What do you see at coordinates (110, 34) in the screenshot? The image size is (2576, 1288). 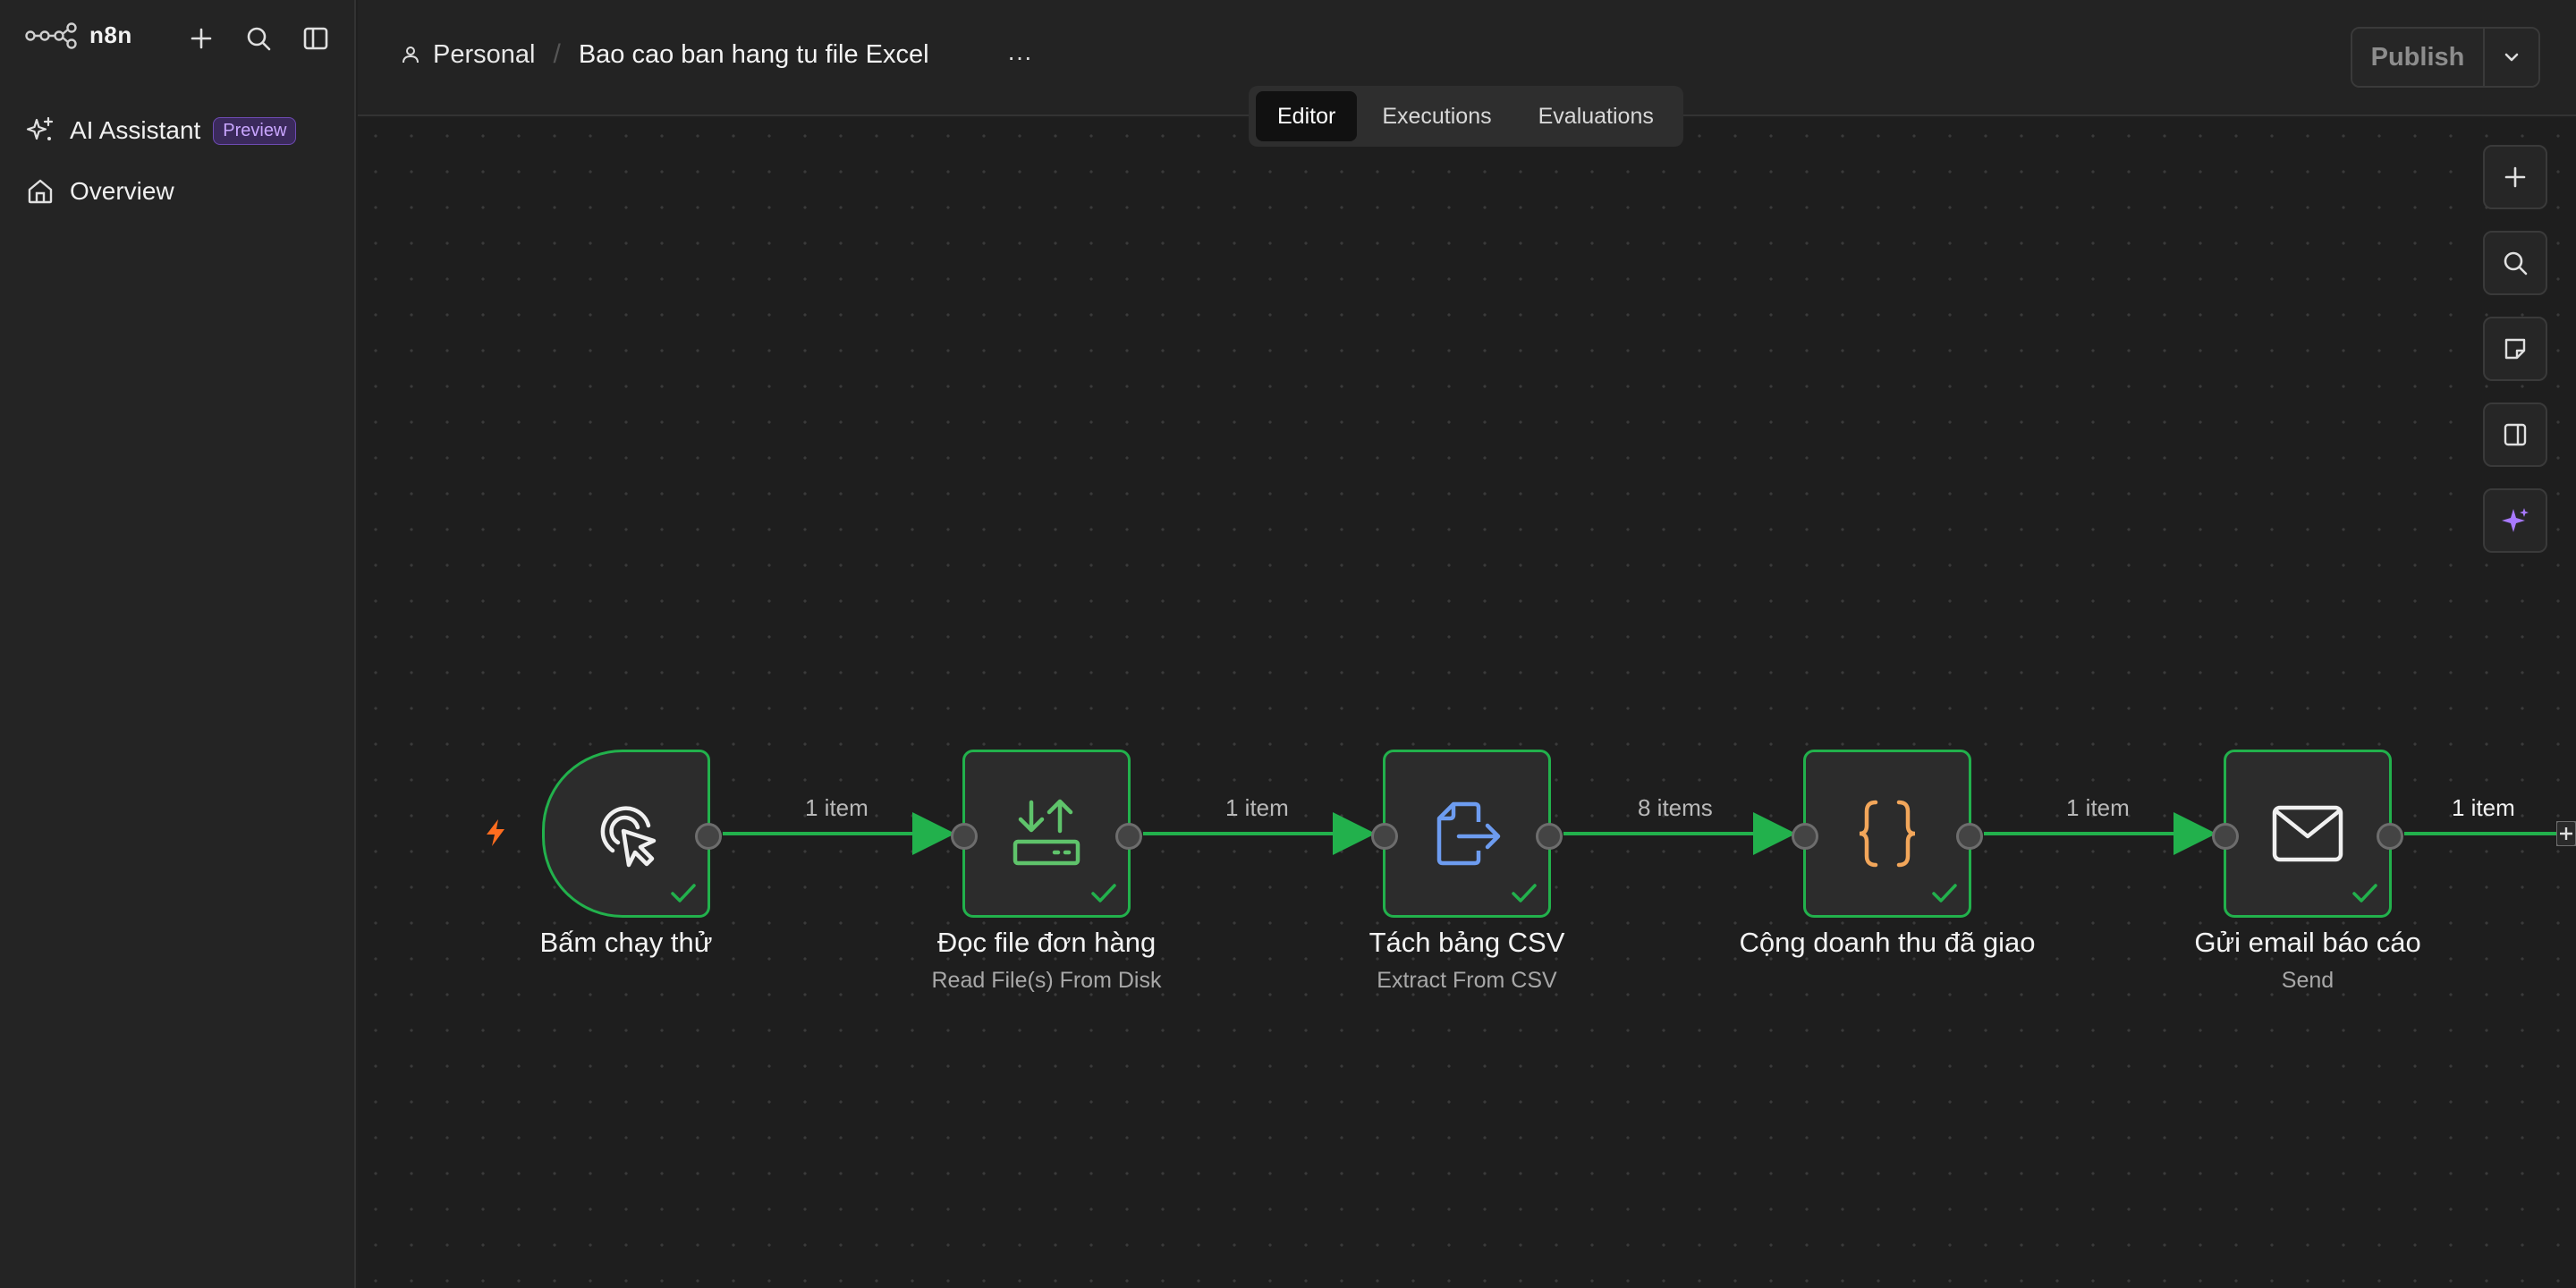 I see `brand-name: n8n` at bounding box center [110, 34].